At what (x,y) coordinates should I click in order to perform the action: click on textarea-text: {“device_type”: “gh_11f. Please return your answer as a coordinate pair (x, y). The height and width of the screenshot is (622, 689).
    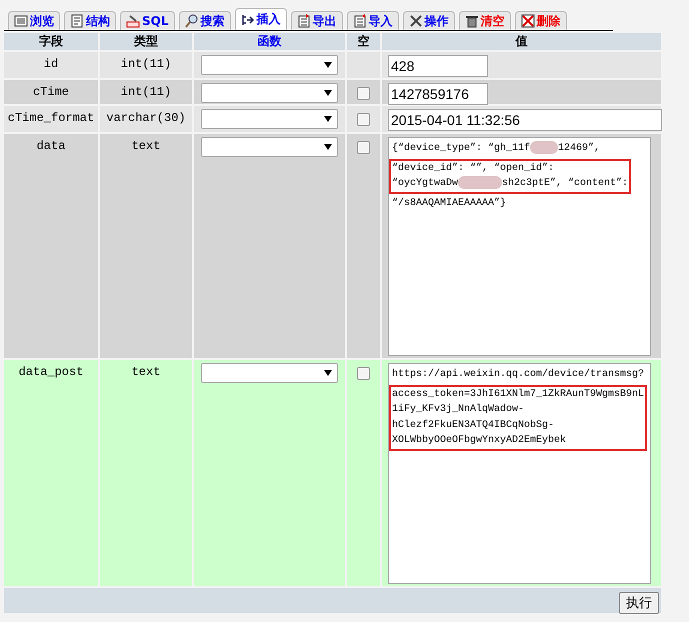
    Looking at the image, I should click on (461, 148).